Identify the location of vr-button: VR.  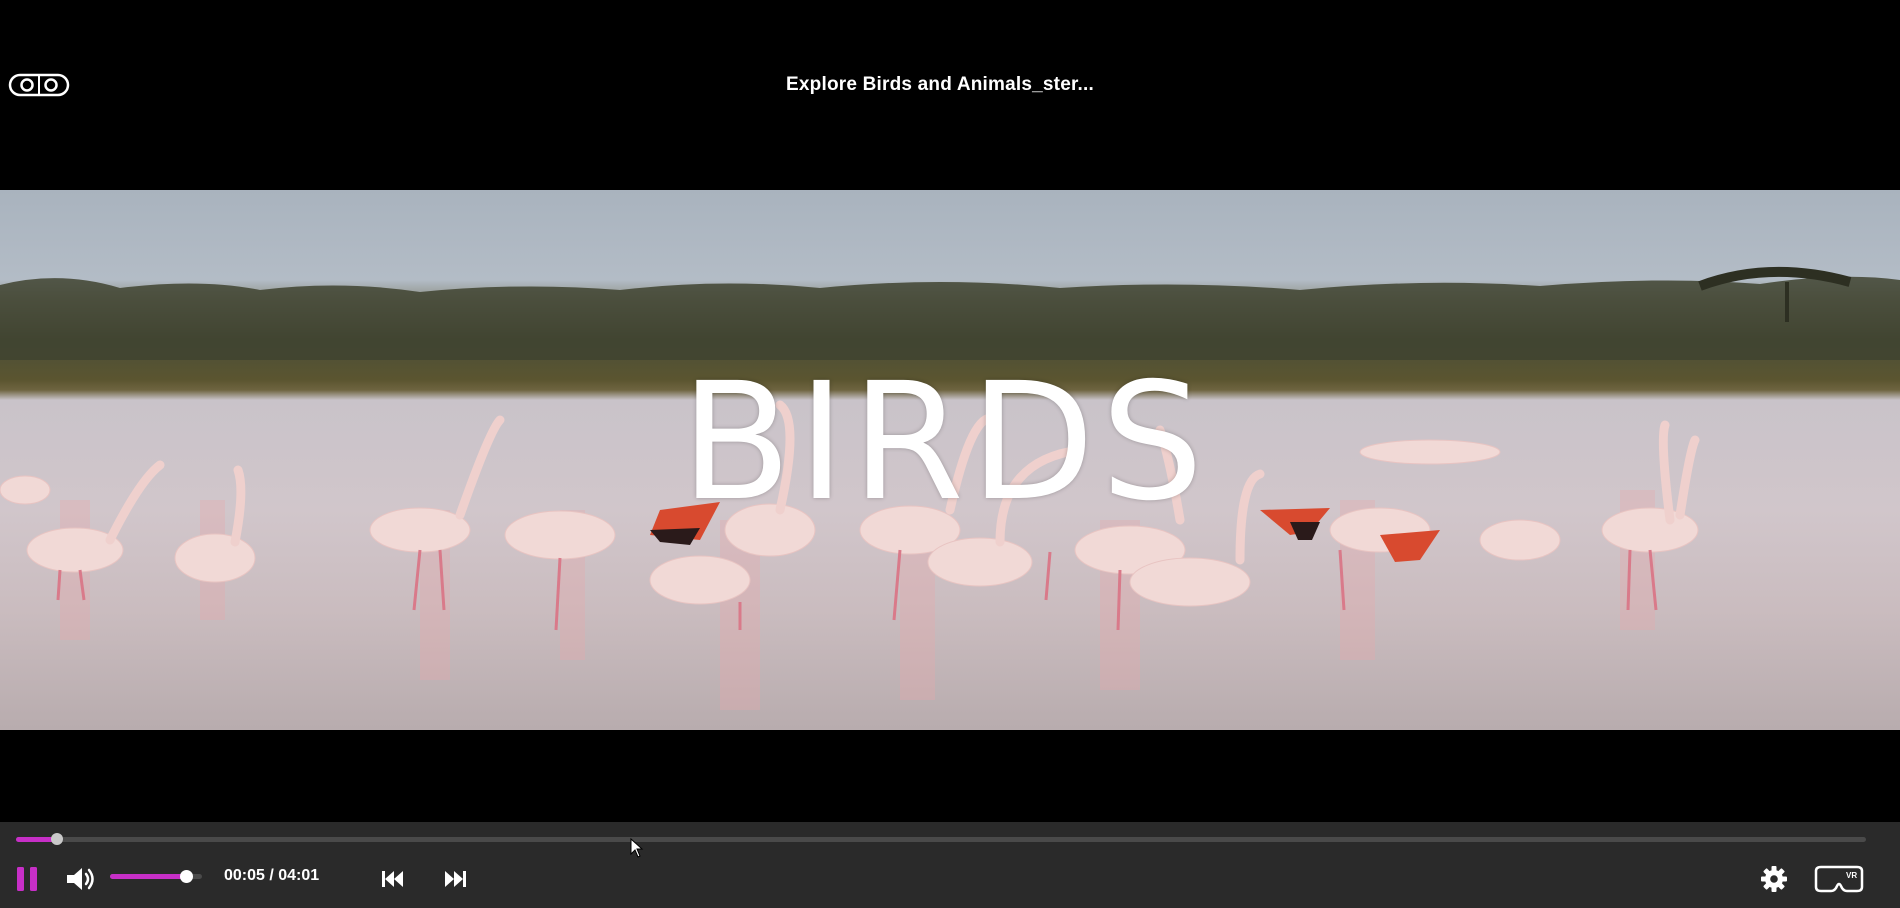
(1839, 879).